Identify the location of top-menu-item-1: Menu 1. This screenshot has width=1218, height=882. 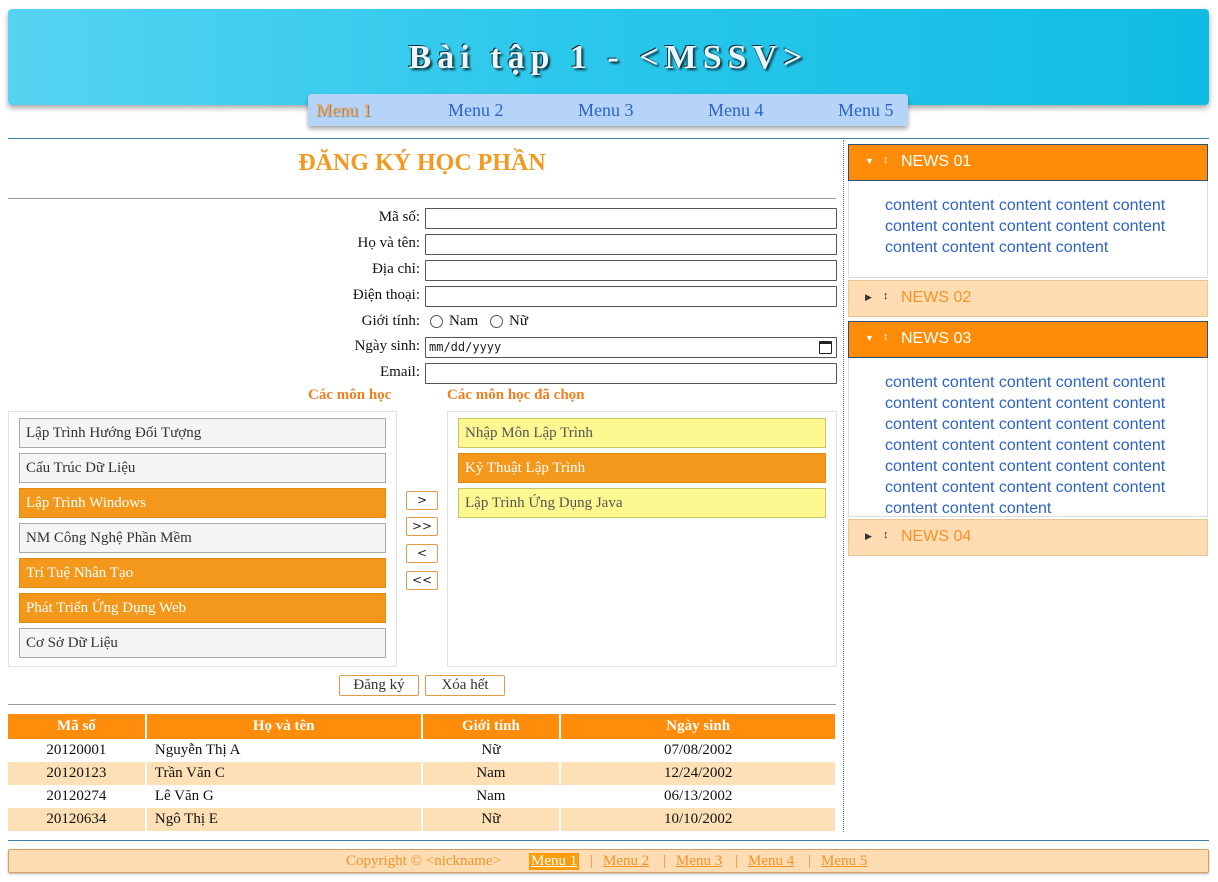
(344, 110).